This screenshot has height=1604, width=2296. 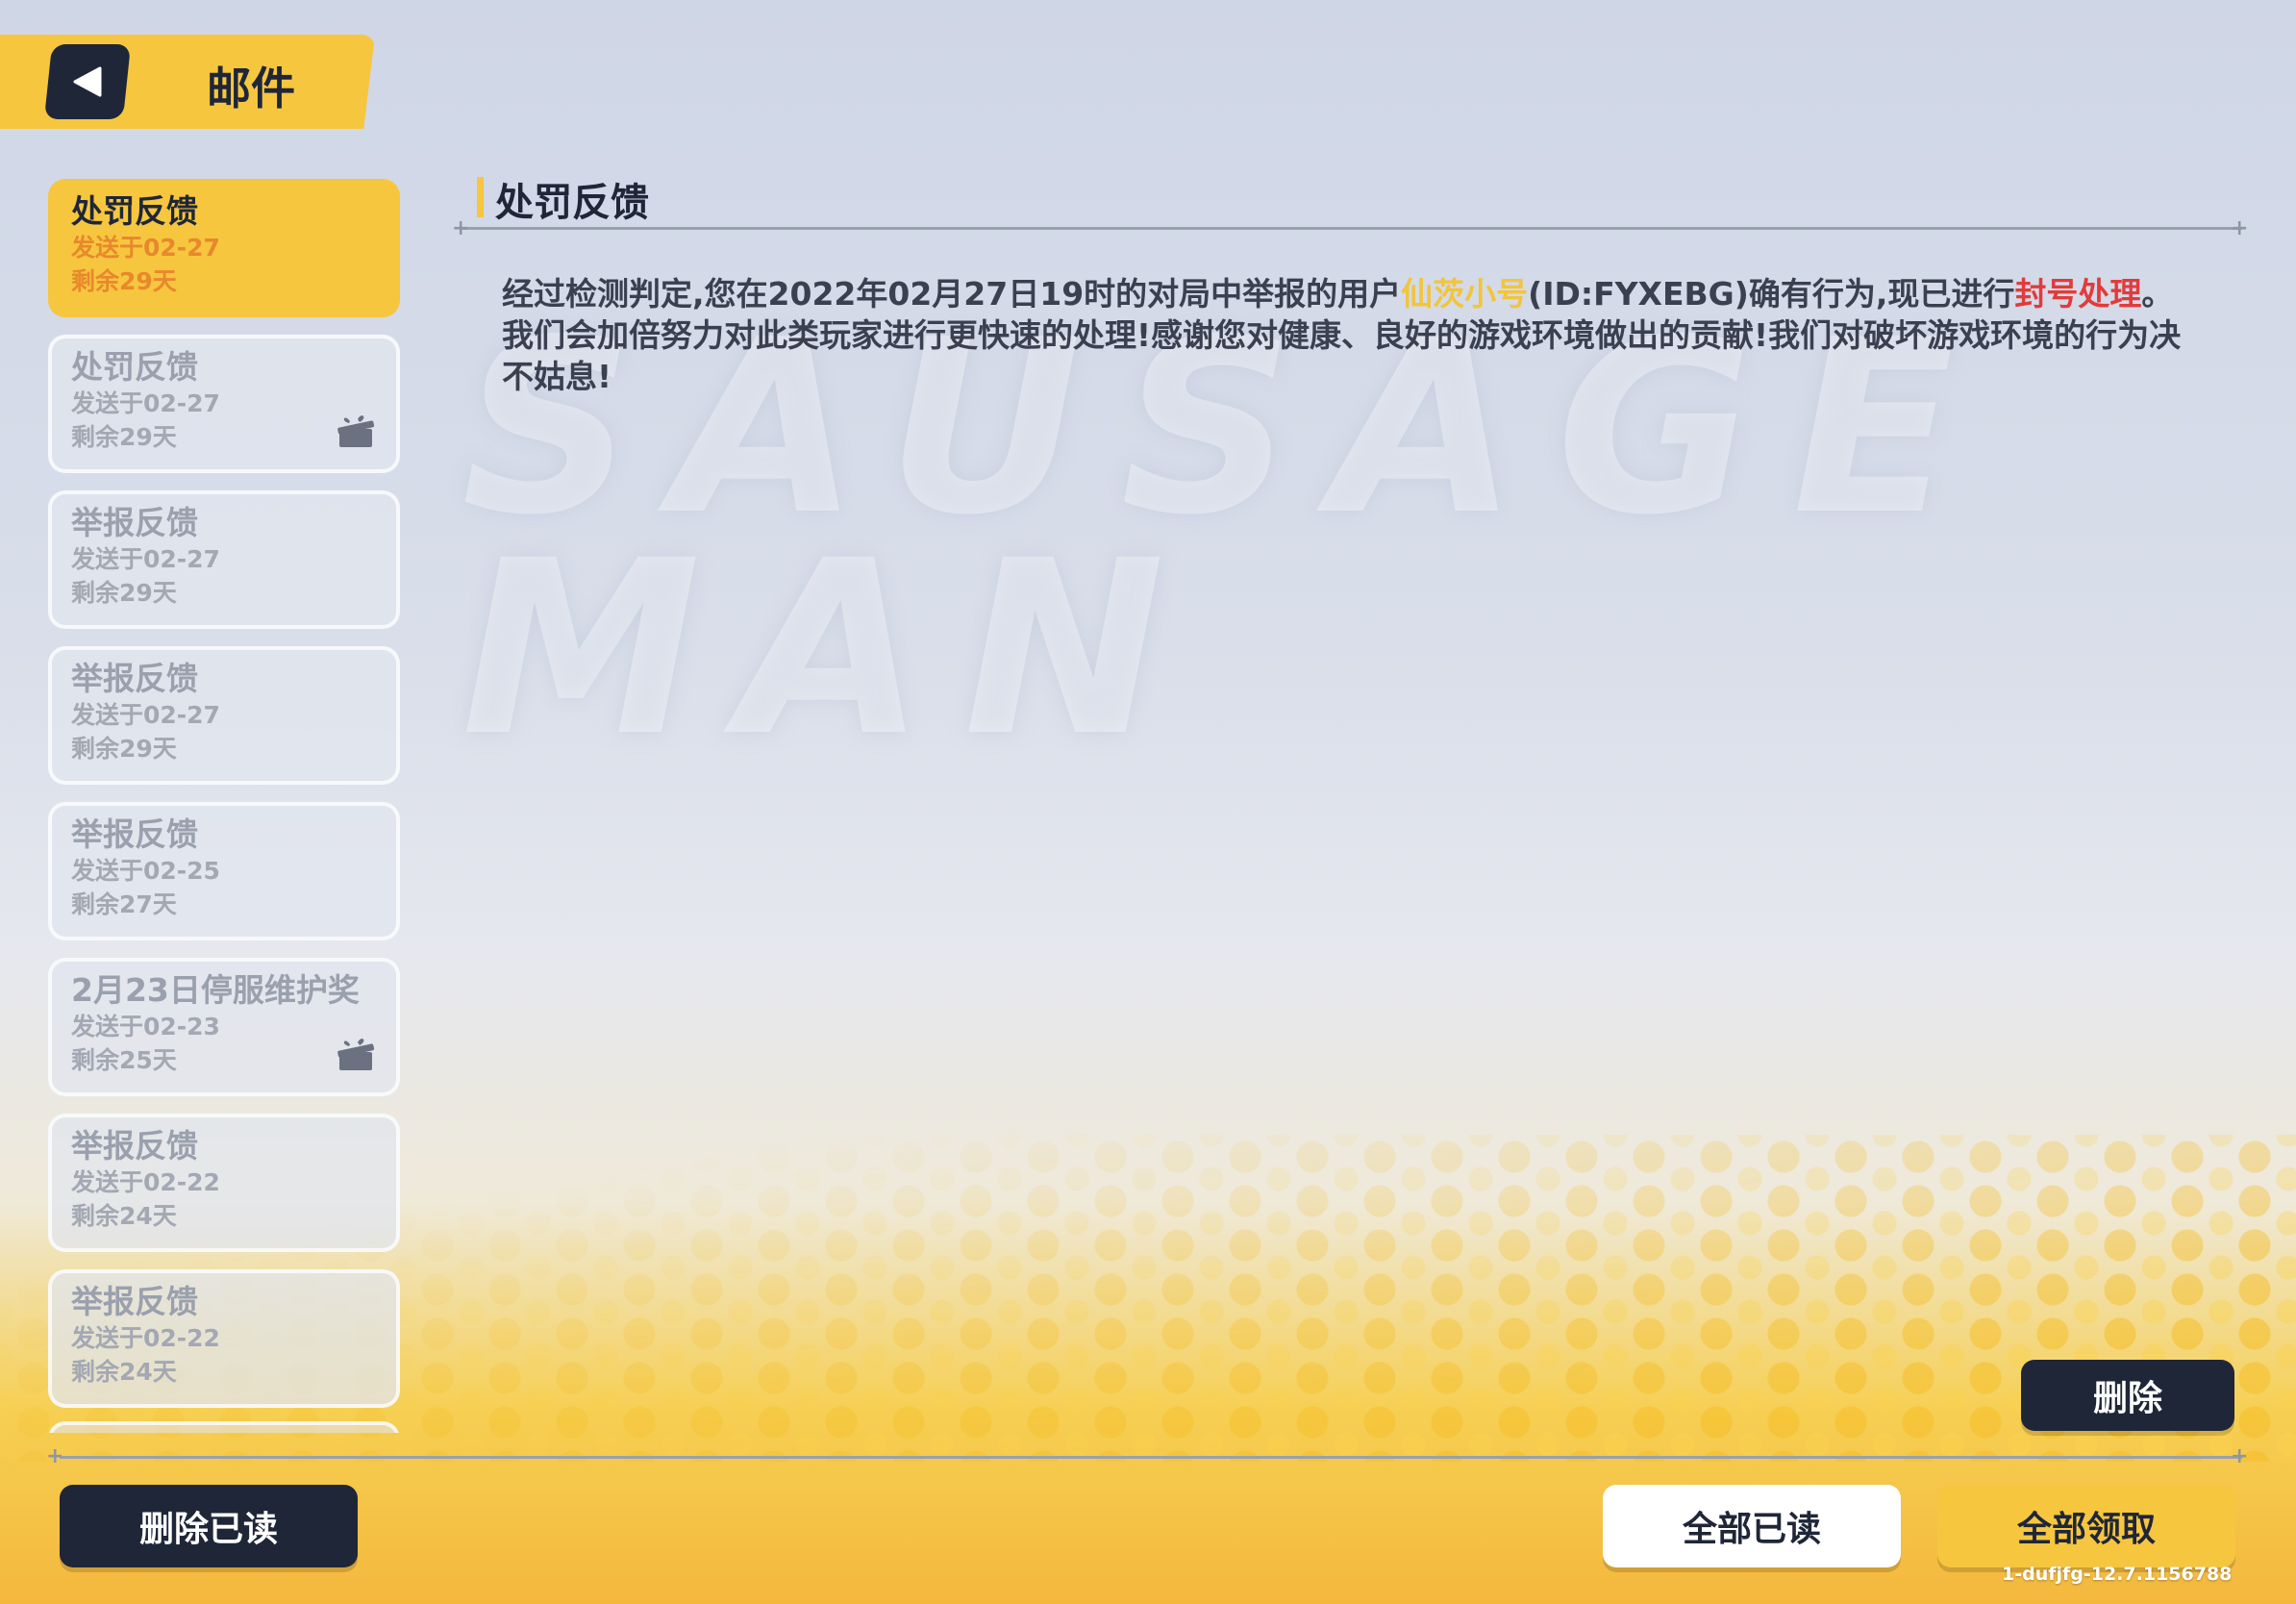 I want to click on back-arrow-icon, so click(x=87, y=81).